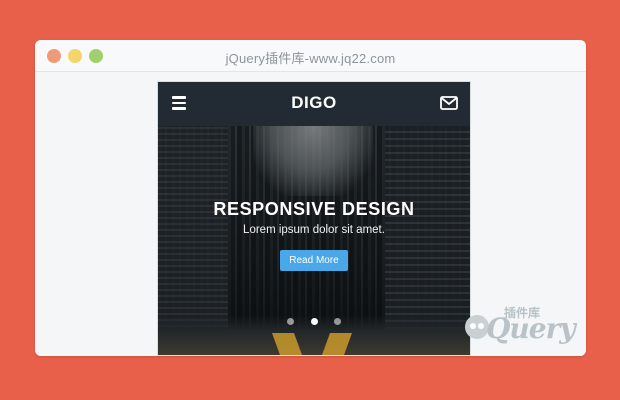  What do you see at coordinates (313, 161) in the screenshot?
I see `hero-image-sky` at bounding box center [313, 161].